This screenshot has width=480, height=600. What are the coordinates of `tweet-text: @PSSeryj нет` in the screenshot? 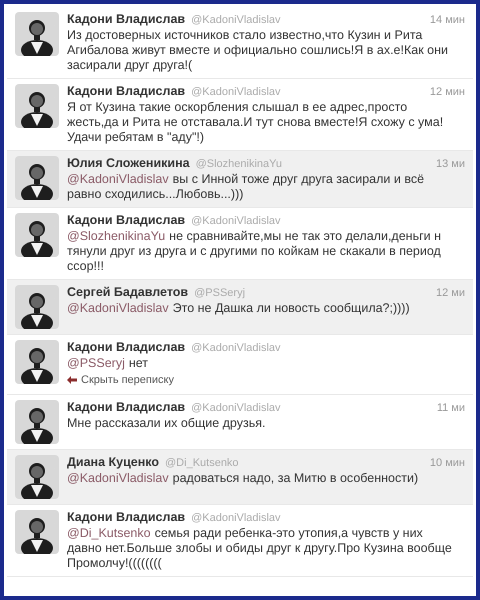 It's located at (108, 363).